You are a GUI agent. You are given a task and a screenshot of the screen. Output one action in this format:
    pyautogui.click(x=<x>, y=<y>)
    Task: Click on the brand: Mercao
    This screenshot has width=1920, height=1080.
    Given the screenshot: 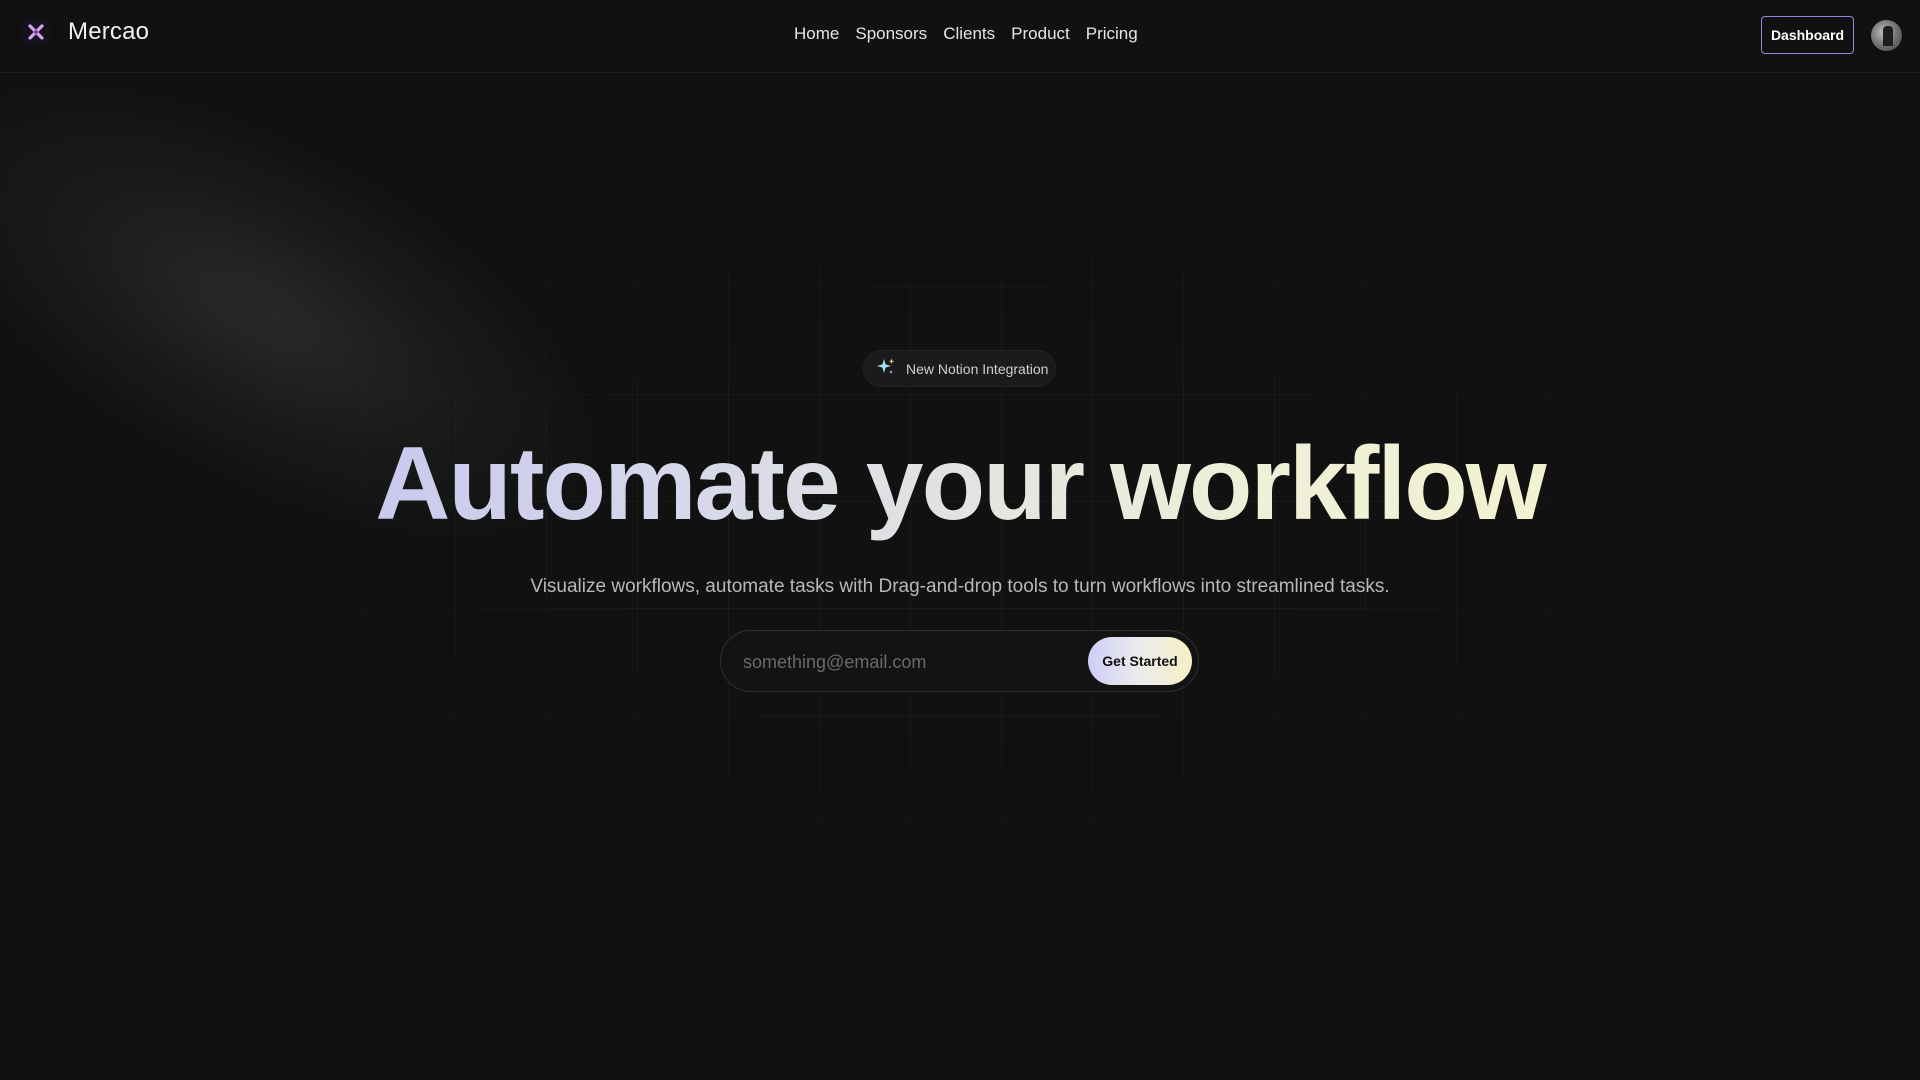 What is the action you would take?
    pyautogui.click(x=85, y=32)
    